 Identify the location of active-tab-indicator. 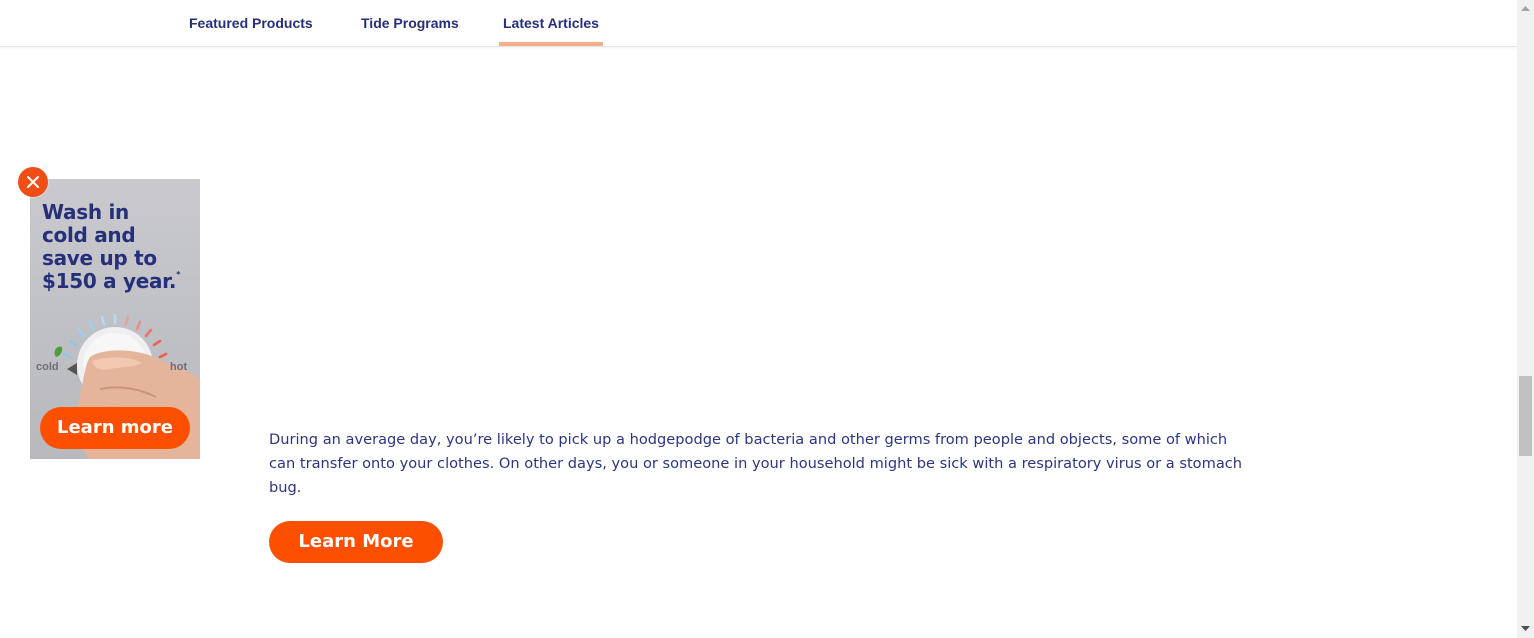
(551, 44).